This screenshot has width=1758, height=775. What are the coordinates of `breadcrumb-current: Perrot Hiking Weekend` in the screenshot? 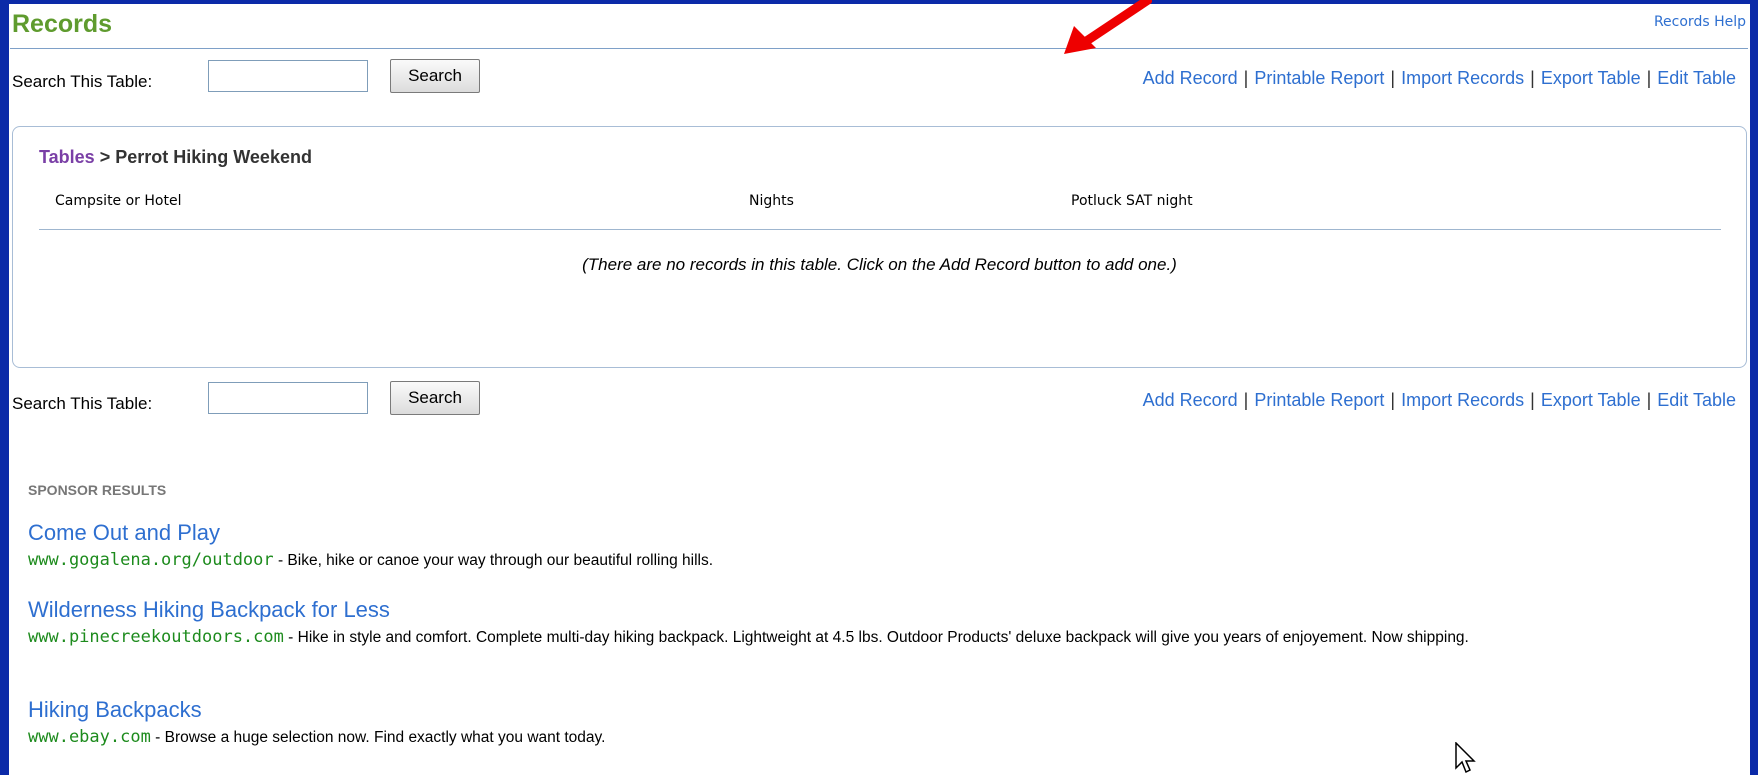 It's located at (213, 157).